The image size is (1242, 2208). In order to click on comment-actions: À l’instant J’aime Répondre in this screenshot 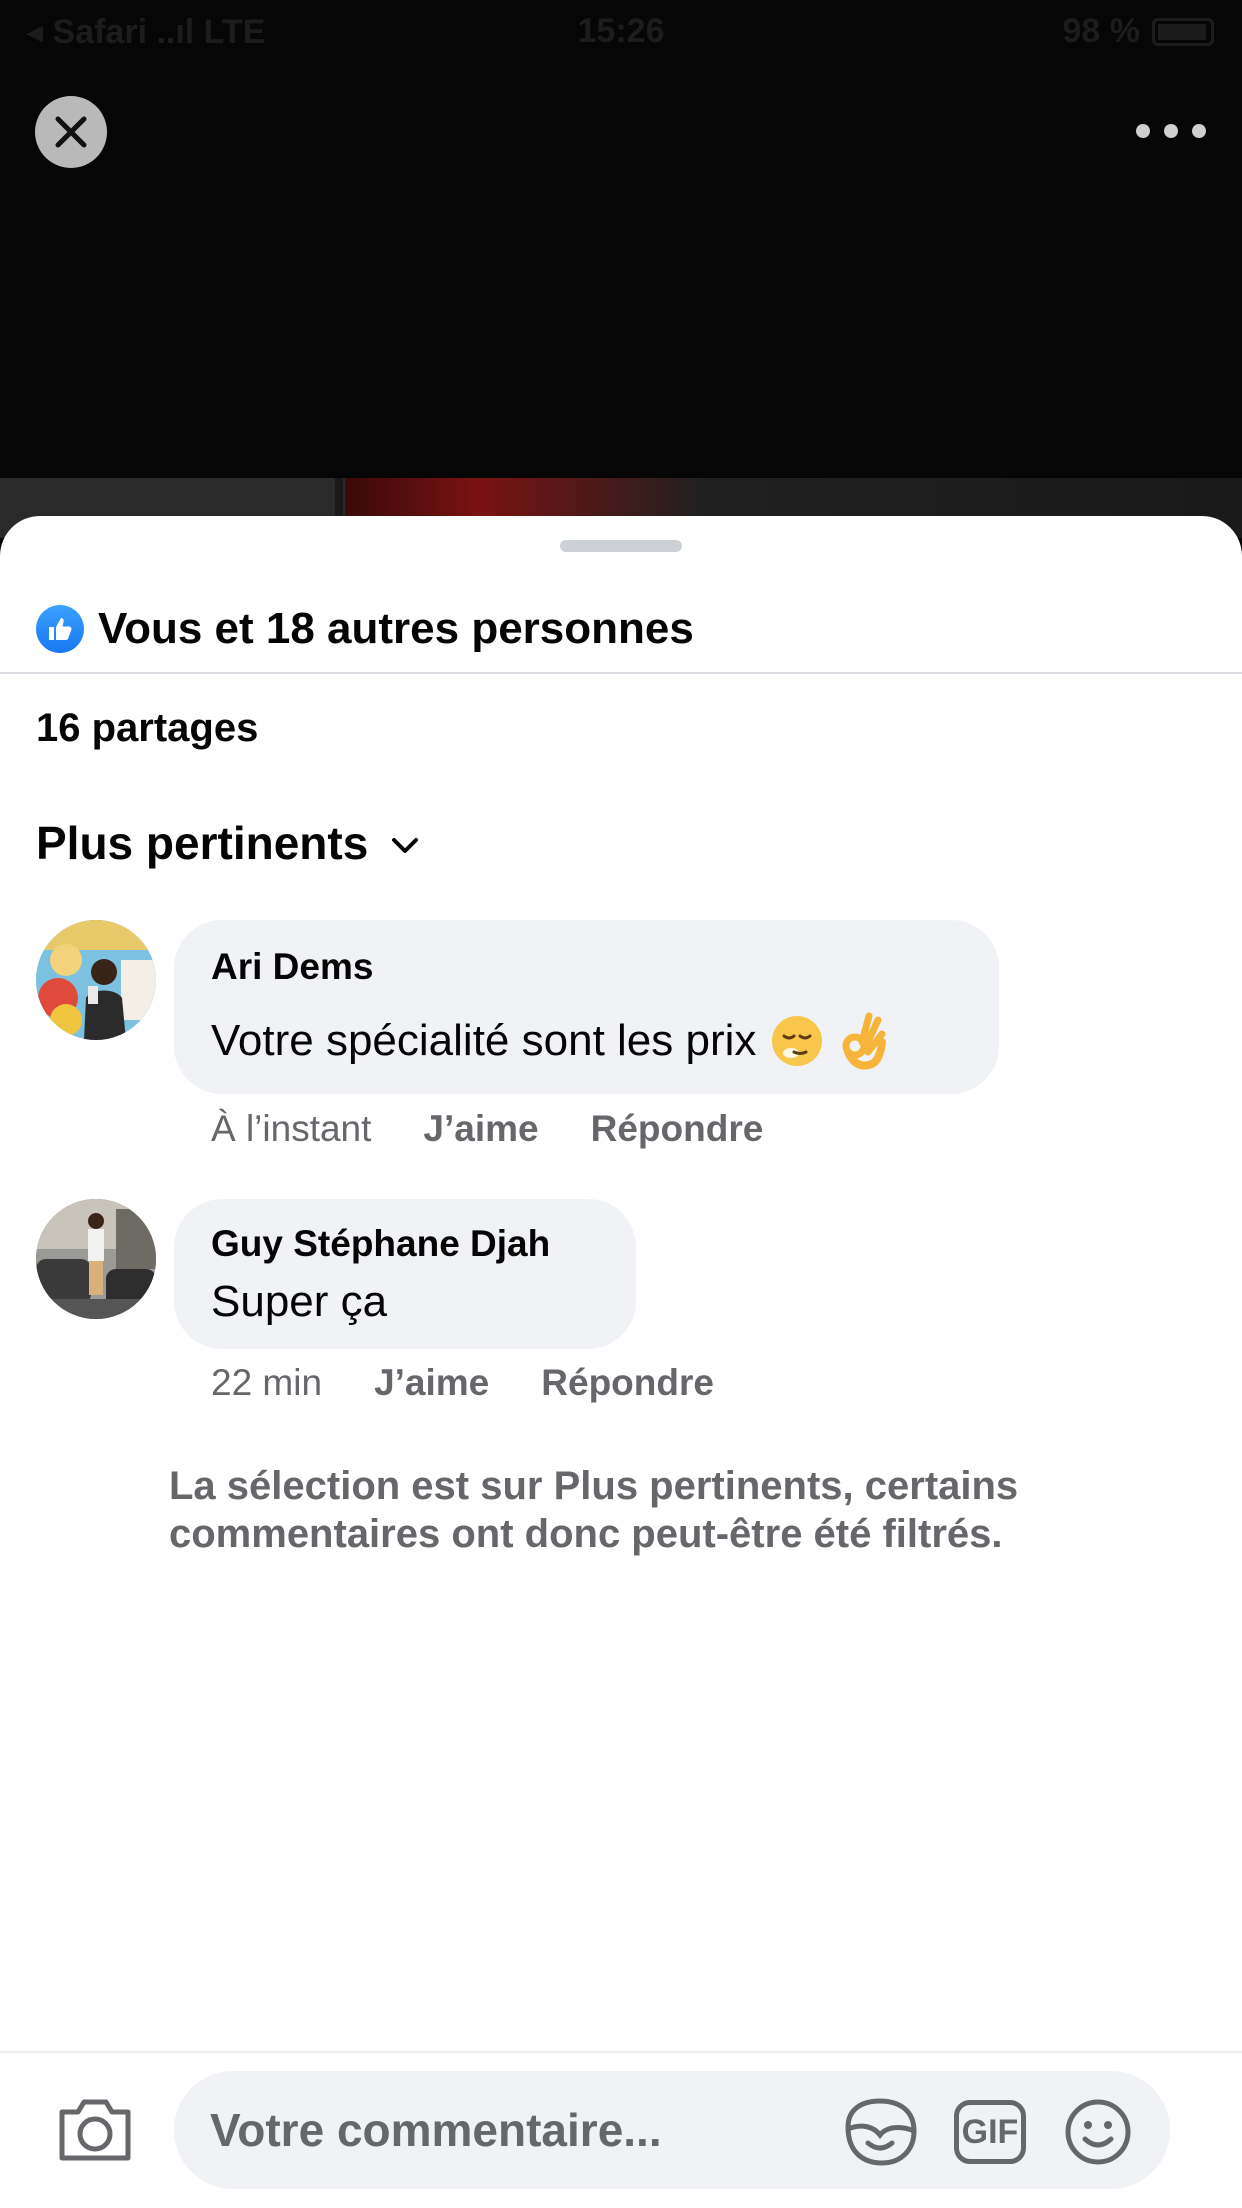, I will do `click(513, 1129)`.